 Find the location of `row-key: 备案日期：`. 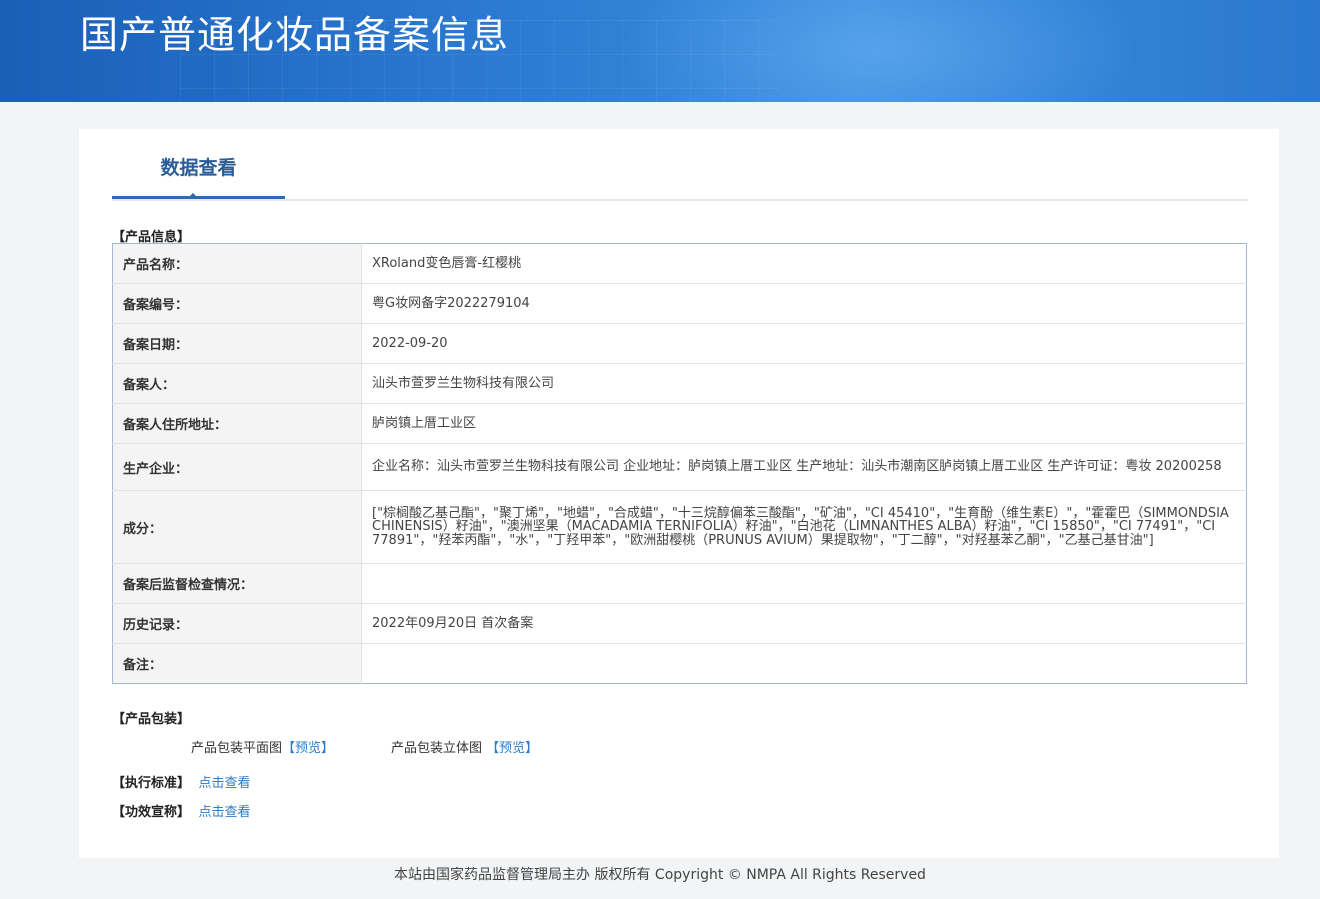

row-key: 备案日期： is located at coordinates (237, 343).